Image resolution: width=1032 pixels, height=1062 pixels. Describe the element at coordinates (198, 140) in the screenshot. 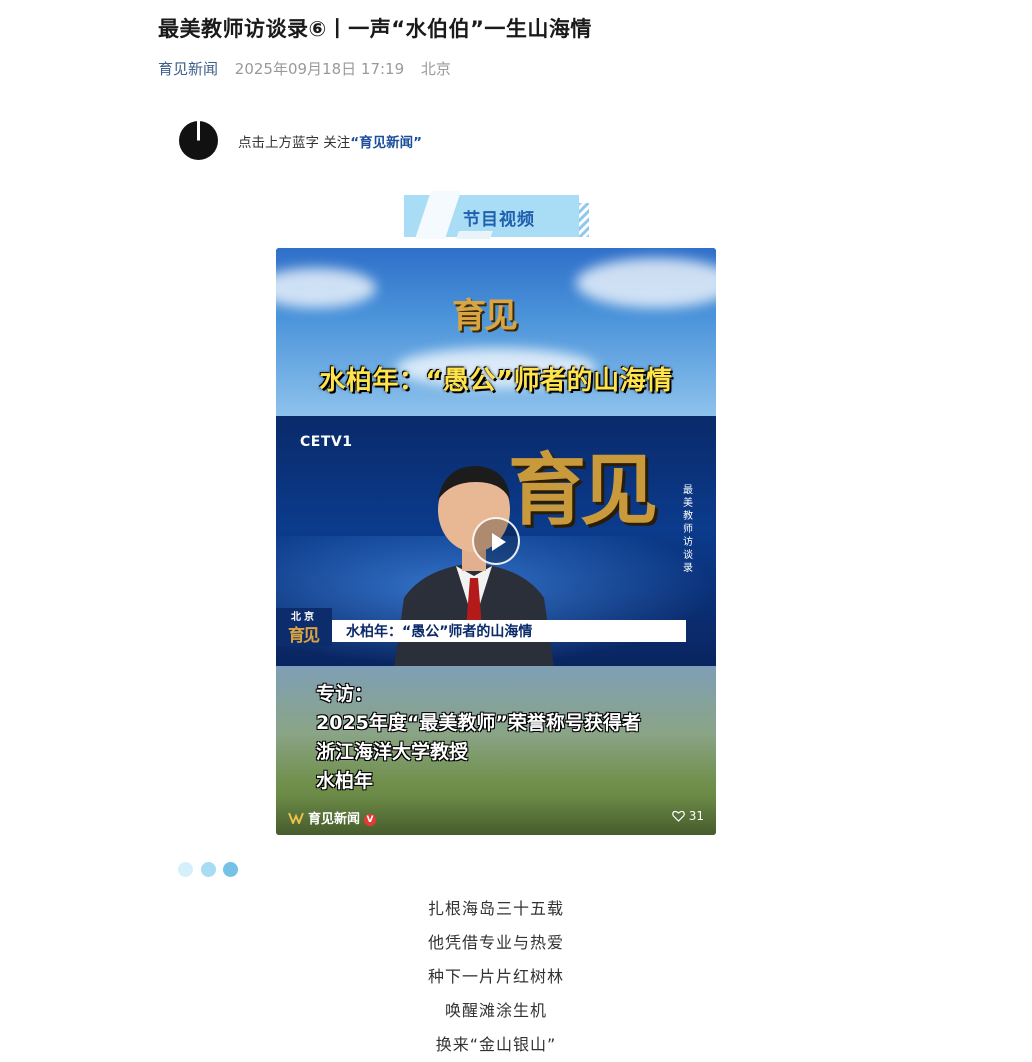

I see `power-icon` at that location.